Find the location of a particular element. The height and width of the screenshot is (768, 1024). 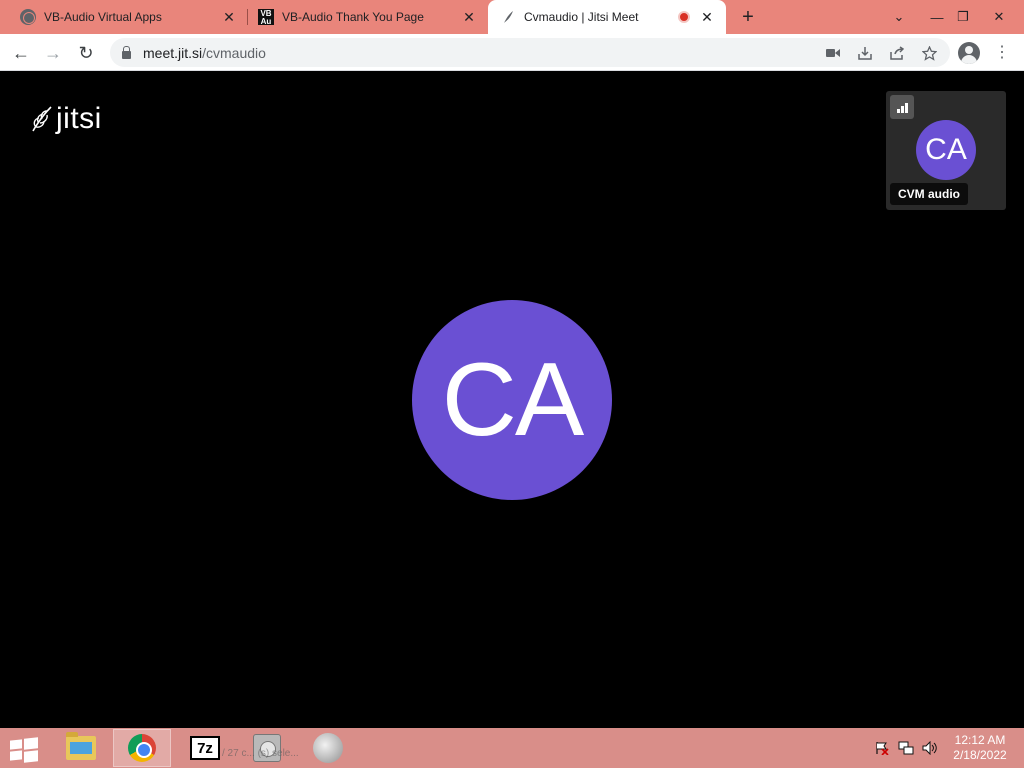

jitsi-icon is located at coordinates (508, 17).